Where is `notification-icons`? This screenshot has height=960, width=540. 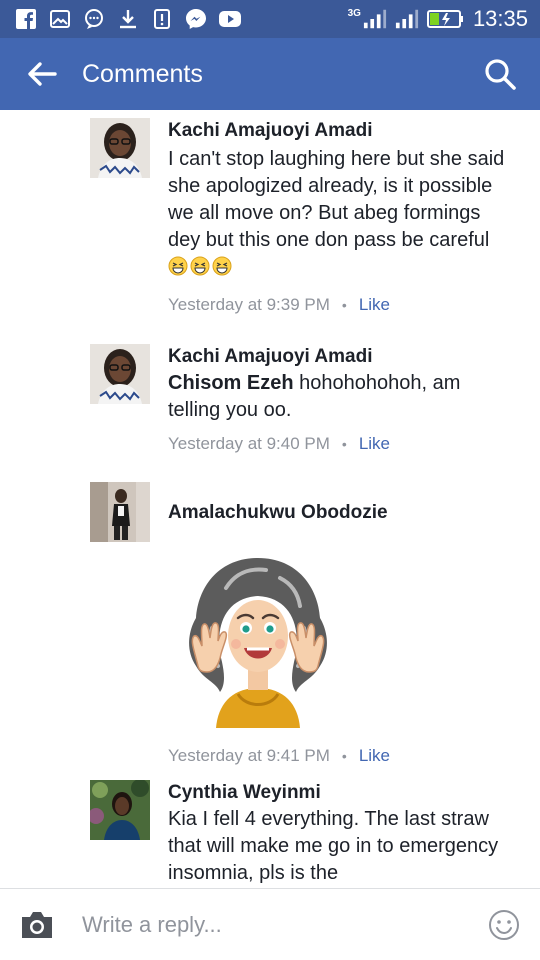 notification-icons is located at coordinates (128, 19).